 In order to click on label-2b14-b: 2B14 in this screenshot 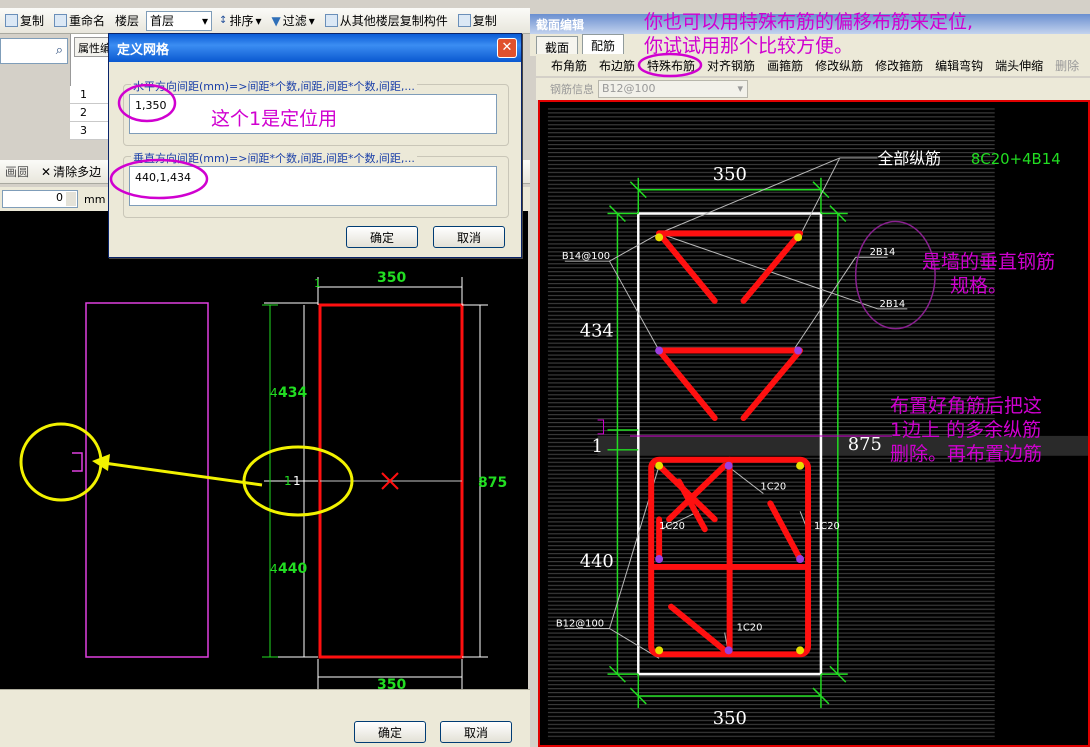, I will do `click(893, 304)`.